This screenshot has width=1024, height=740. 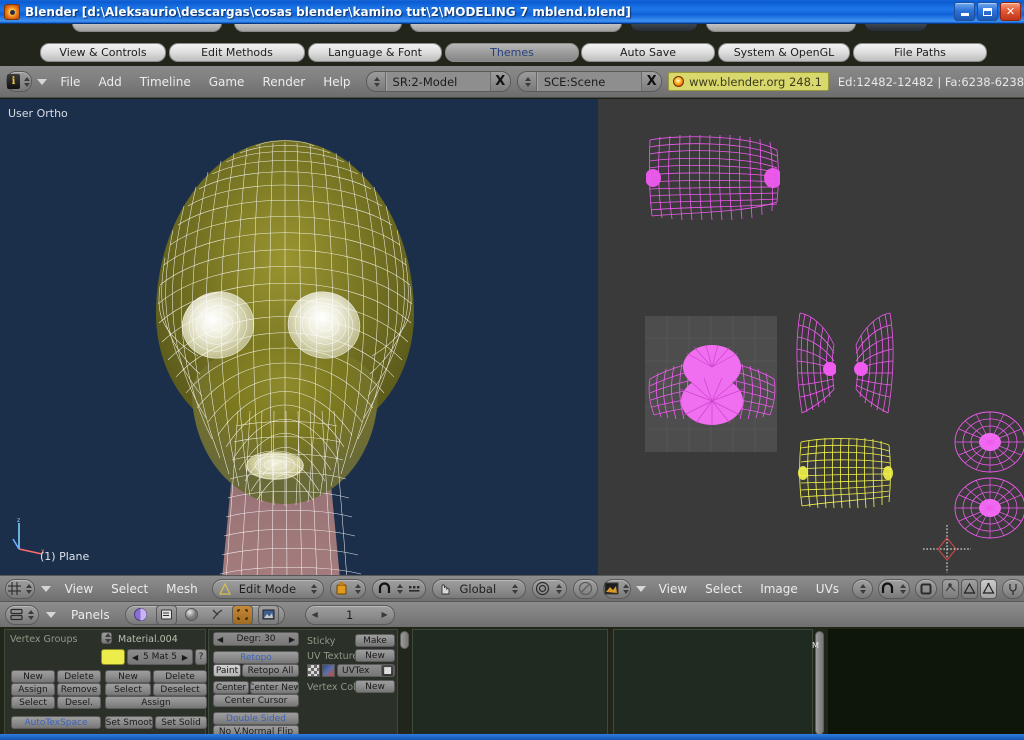 I want to click on screen-delete-button: X, so click(x=499, y=81).